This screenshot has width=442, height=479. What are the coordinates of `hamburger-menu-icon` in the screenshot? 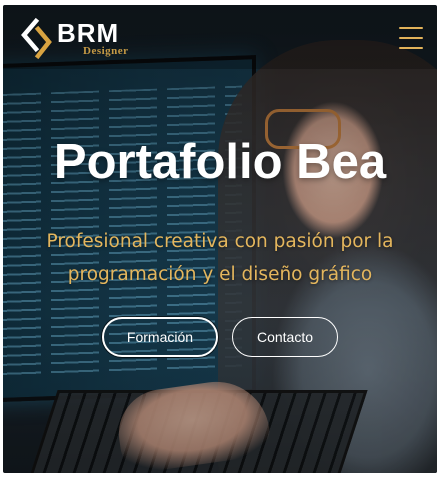 It's located at (411, 38).